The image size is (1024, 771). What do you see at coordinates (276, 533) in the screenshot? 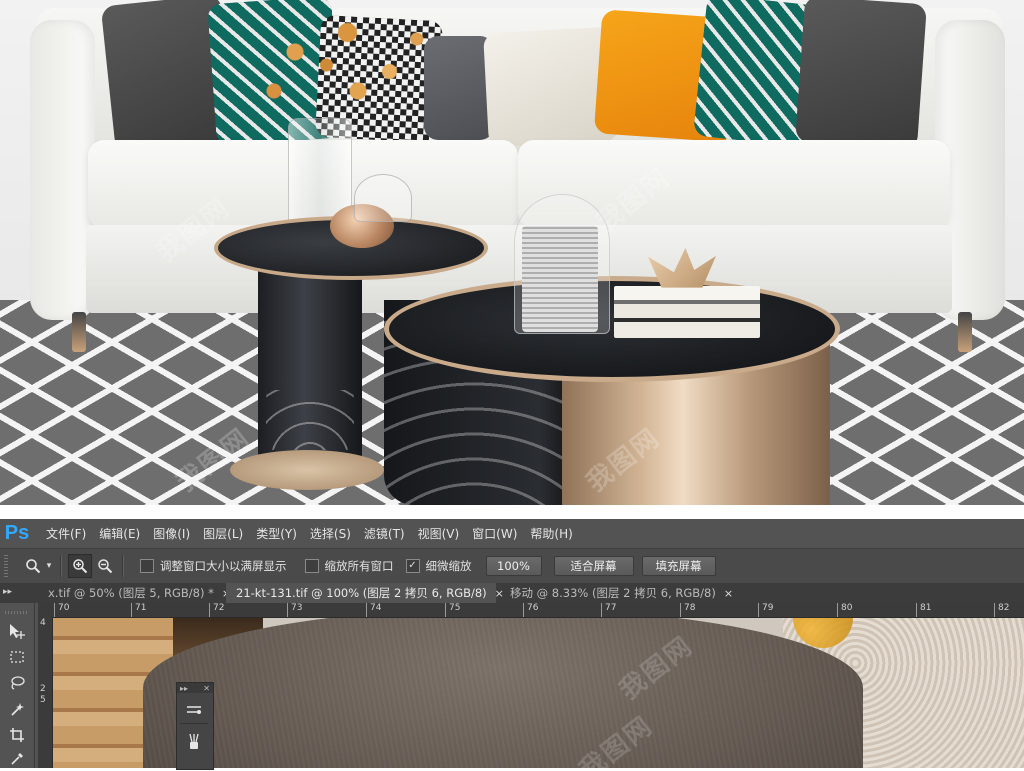
I see `menu-type: 类型(Y)` at bounding box center [276, 533].